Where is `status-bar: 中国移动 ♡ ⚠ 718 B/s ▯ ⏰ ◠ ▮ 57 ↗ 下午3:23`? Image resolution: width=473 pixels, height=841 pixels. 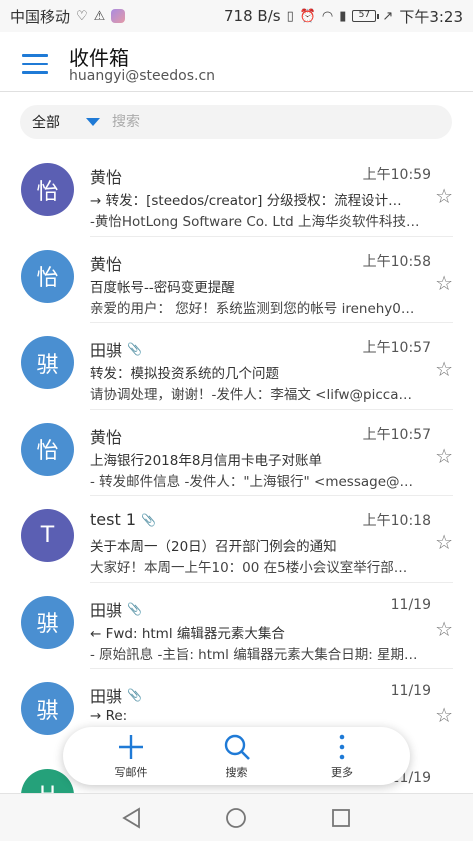 status-bar: 中国移动 ♡ ⚠ 718 B/s ▯ ⏰ ◠ ▮ 57 ↗ 下午3:23 is located at coordinates (236, 16).